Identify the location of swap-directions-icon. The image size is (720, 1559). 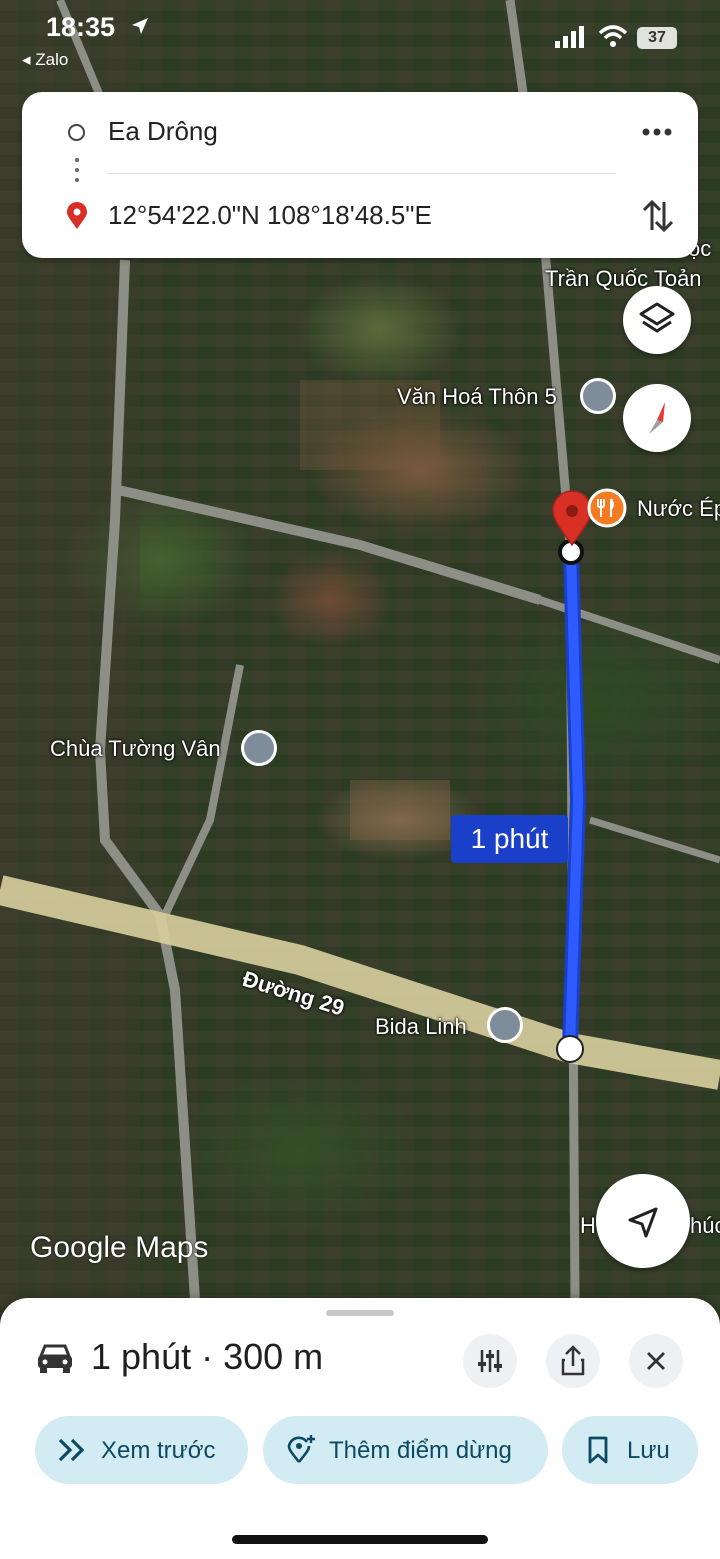
(658, 216).